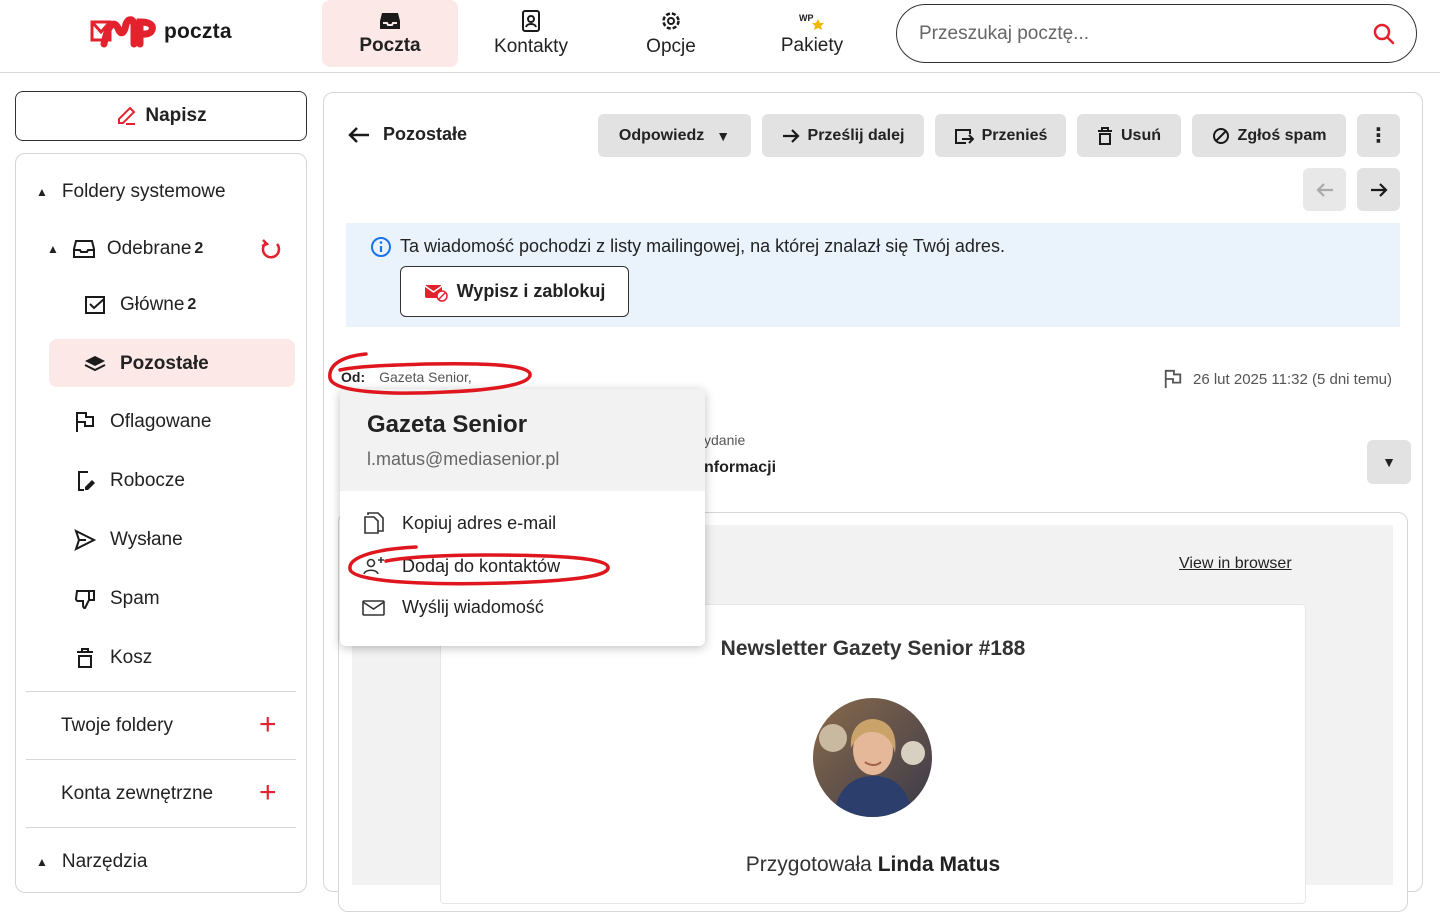 The image size is (1440, 912). Describe the element at coordinates (1220, 135) in the screenshot. I see `block-icon` at that location.